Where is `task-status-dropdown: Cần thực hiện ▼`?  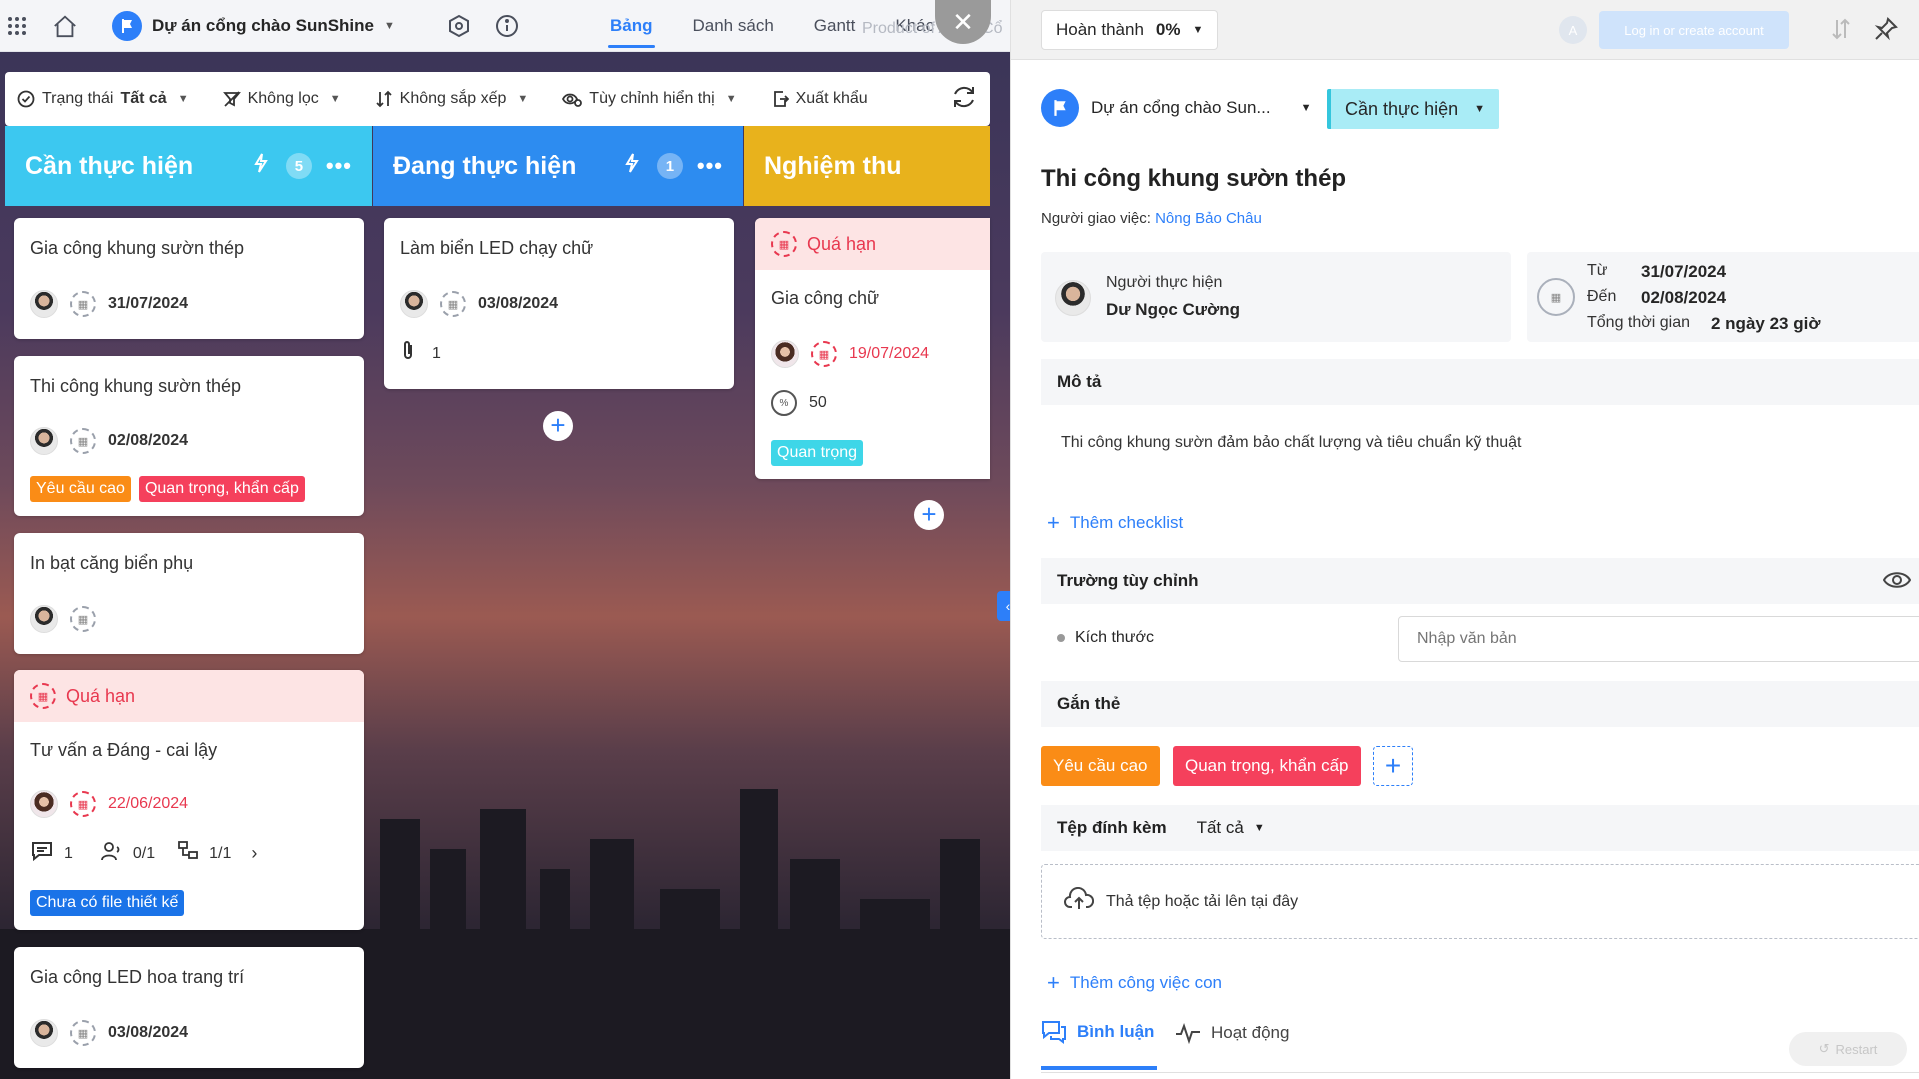 task-status-dropdown: Cần thực hiện ▼ is located at coordinates (1413, 109).